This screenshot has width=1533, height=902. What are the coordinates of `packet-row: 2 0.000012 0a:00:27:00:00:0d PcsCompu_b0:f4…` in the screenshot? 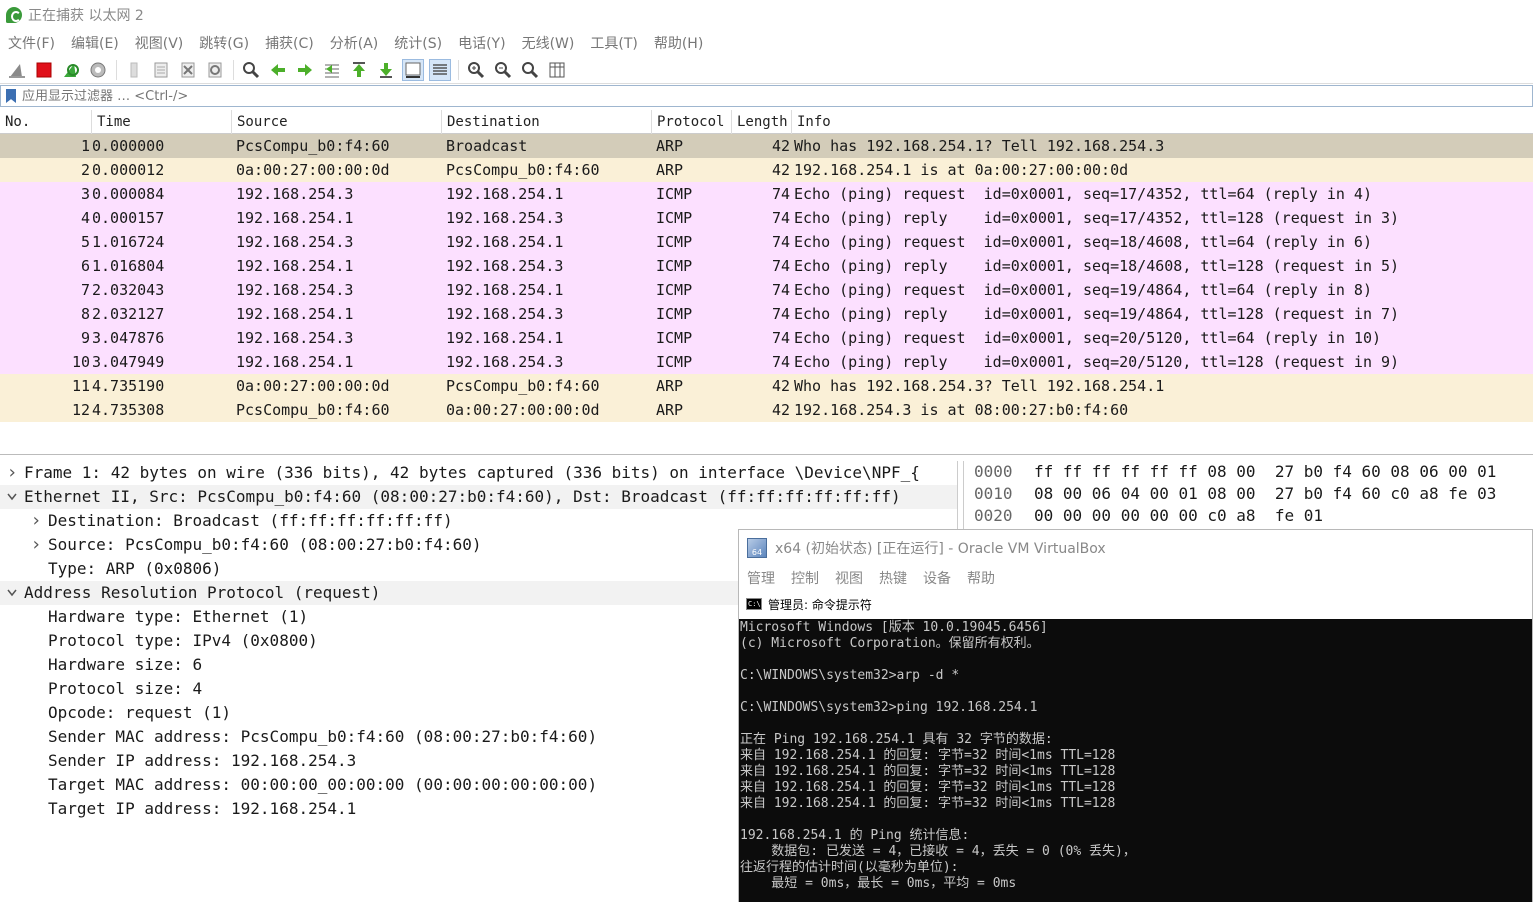 It's located at (766, 170).